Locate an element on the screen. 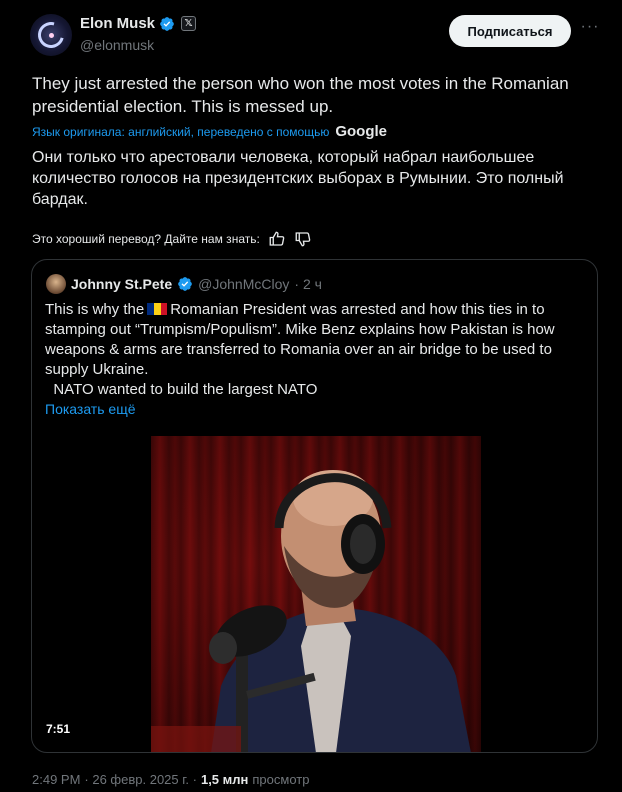 The image size is (622, 792). quote-author-handle: @JohnMcCloy is located at coordinates (244, 284).